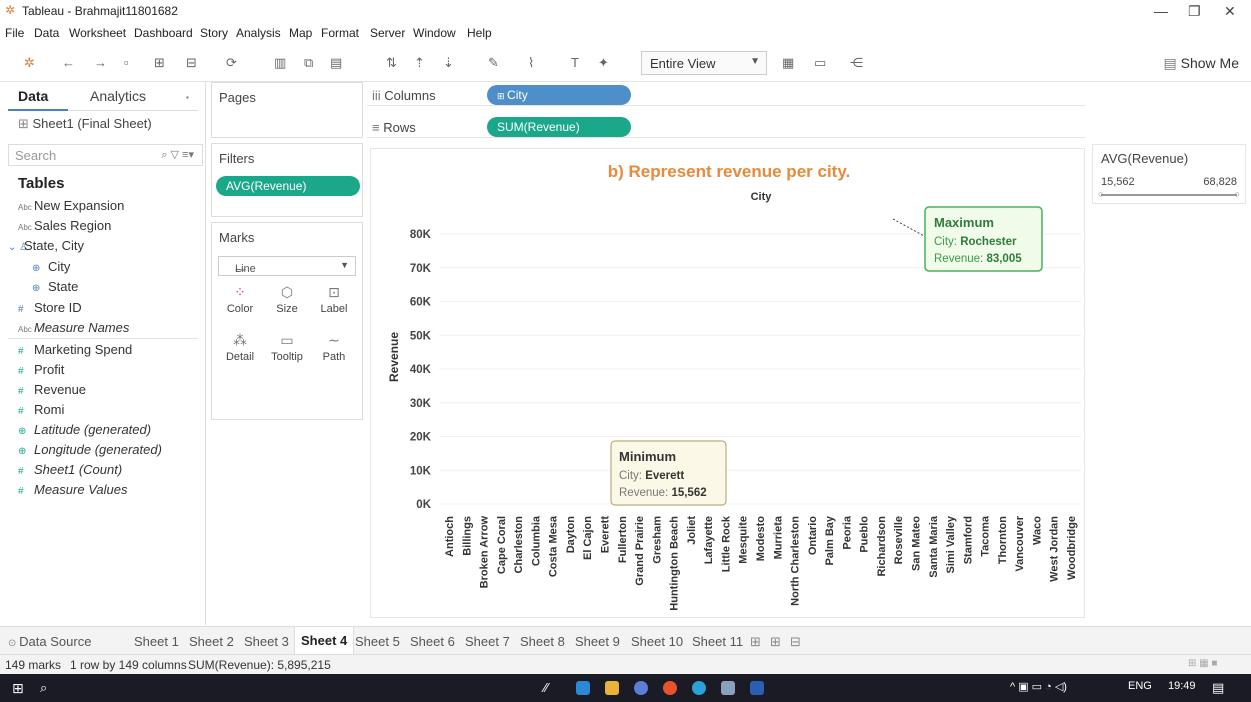  Describe the element at coordinates (434, 33) in the screenshot. I see `menu-window: Window` at that location.